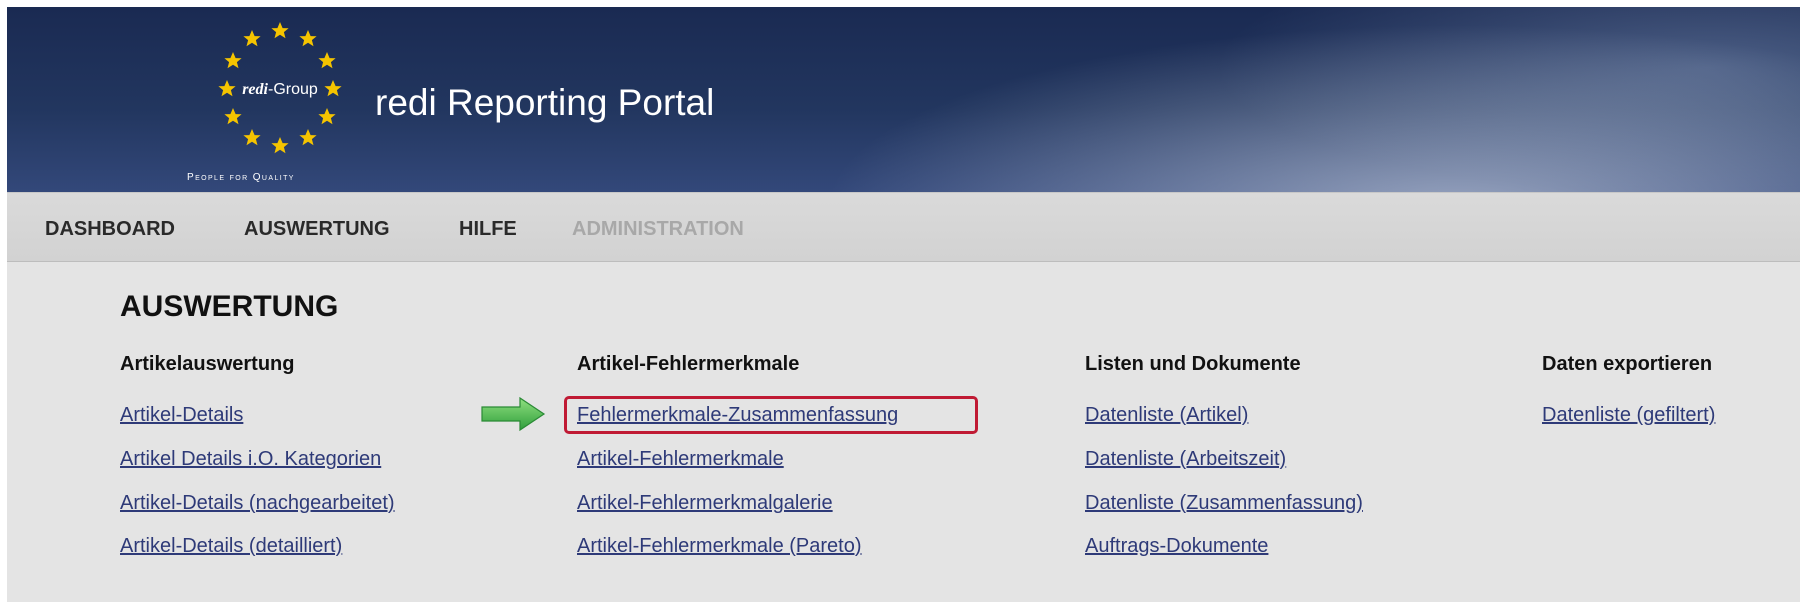 This screenshot has height=602, width=1800. I want to click on column-heading-artikelauswertung: Artikelauswertung, so click(207, 364).